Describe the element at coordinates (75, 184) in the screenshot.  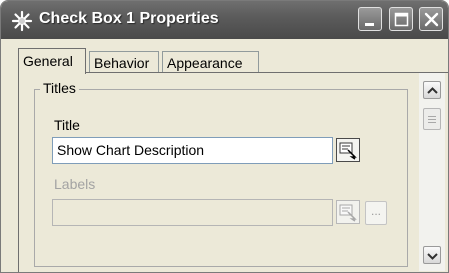
I see `labels-field-label: Labels` at that location.